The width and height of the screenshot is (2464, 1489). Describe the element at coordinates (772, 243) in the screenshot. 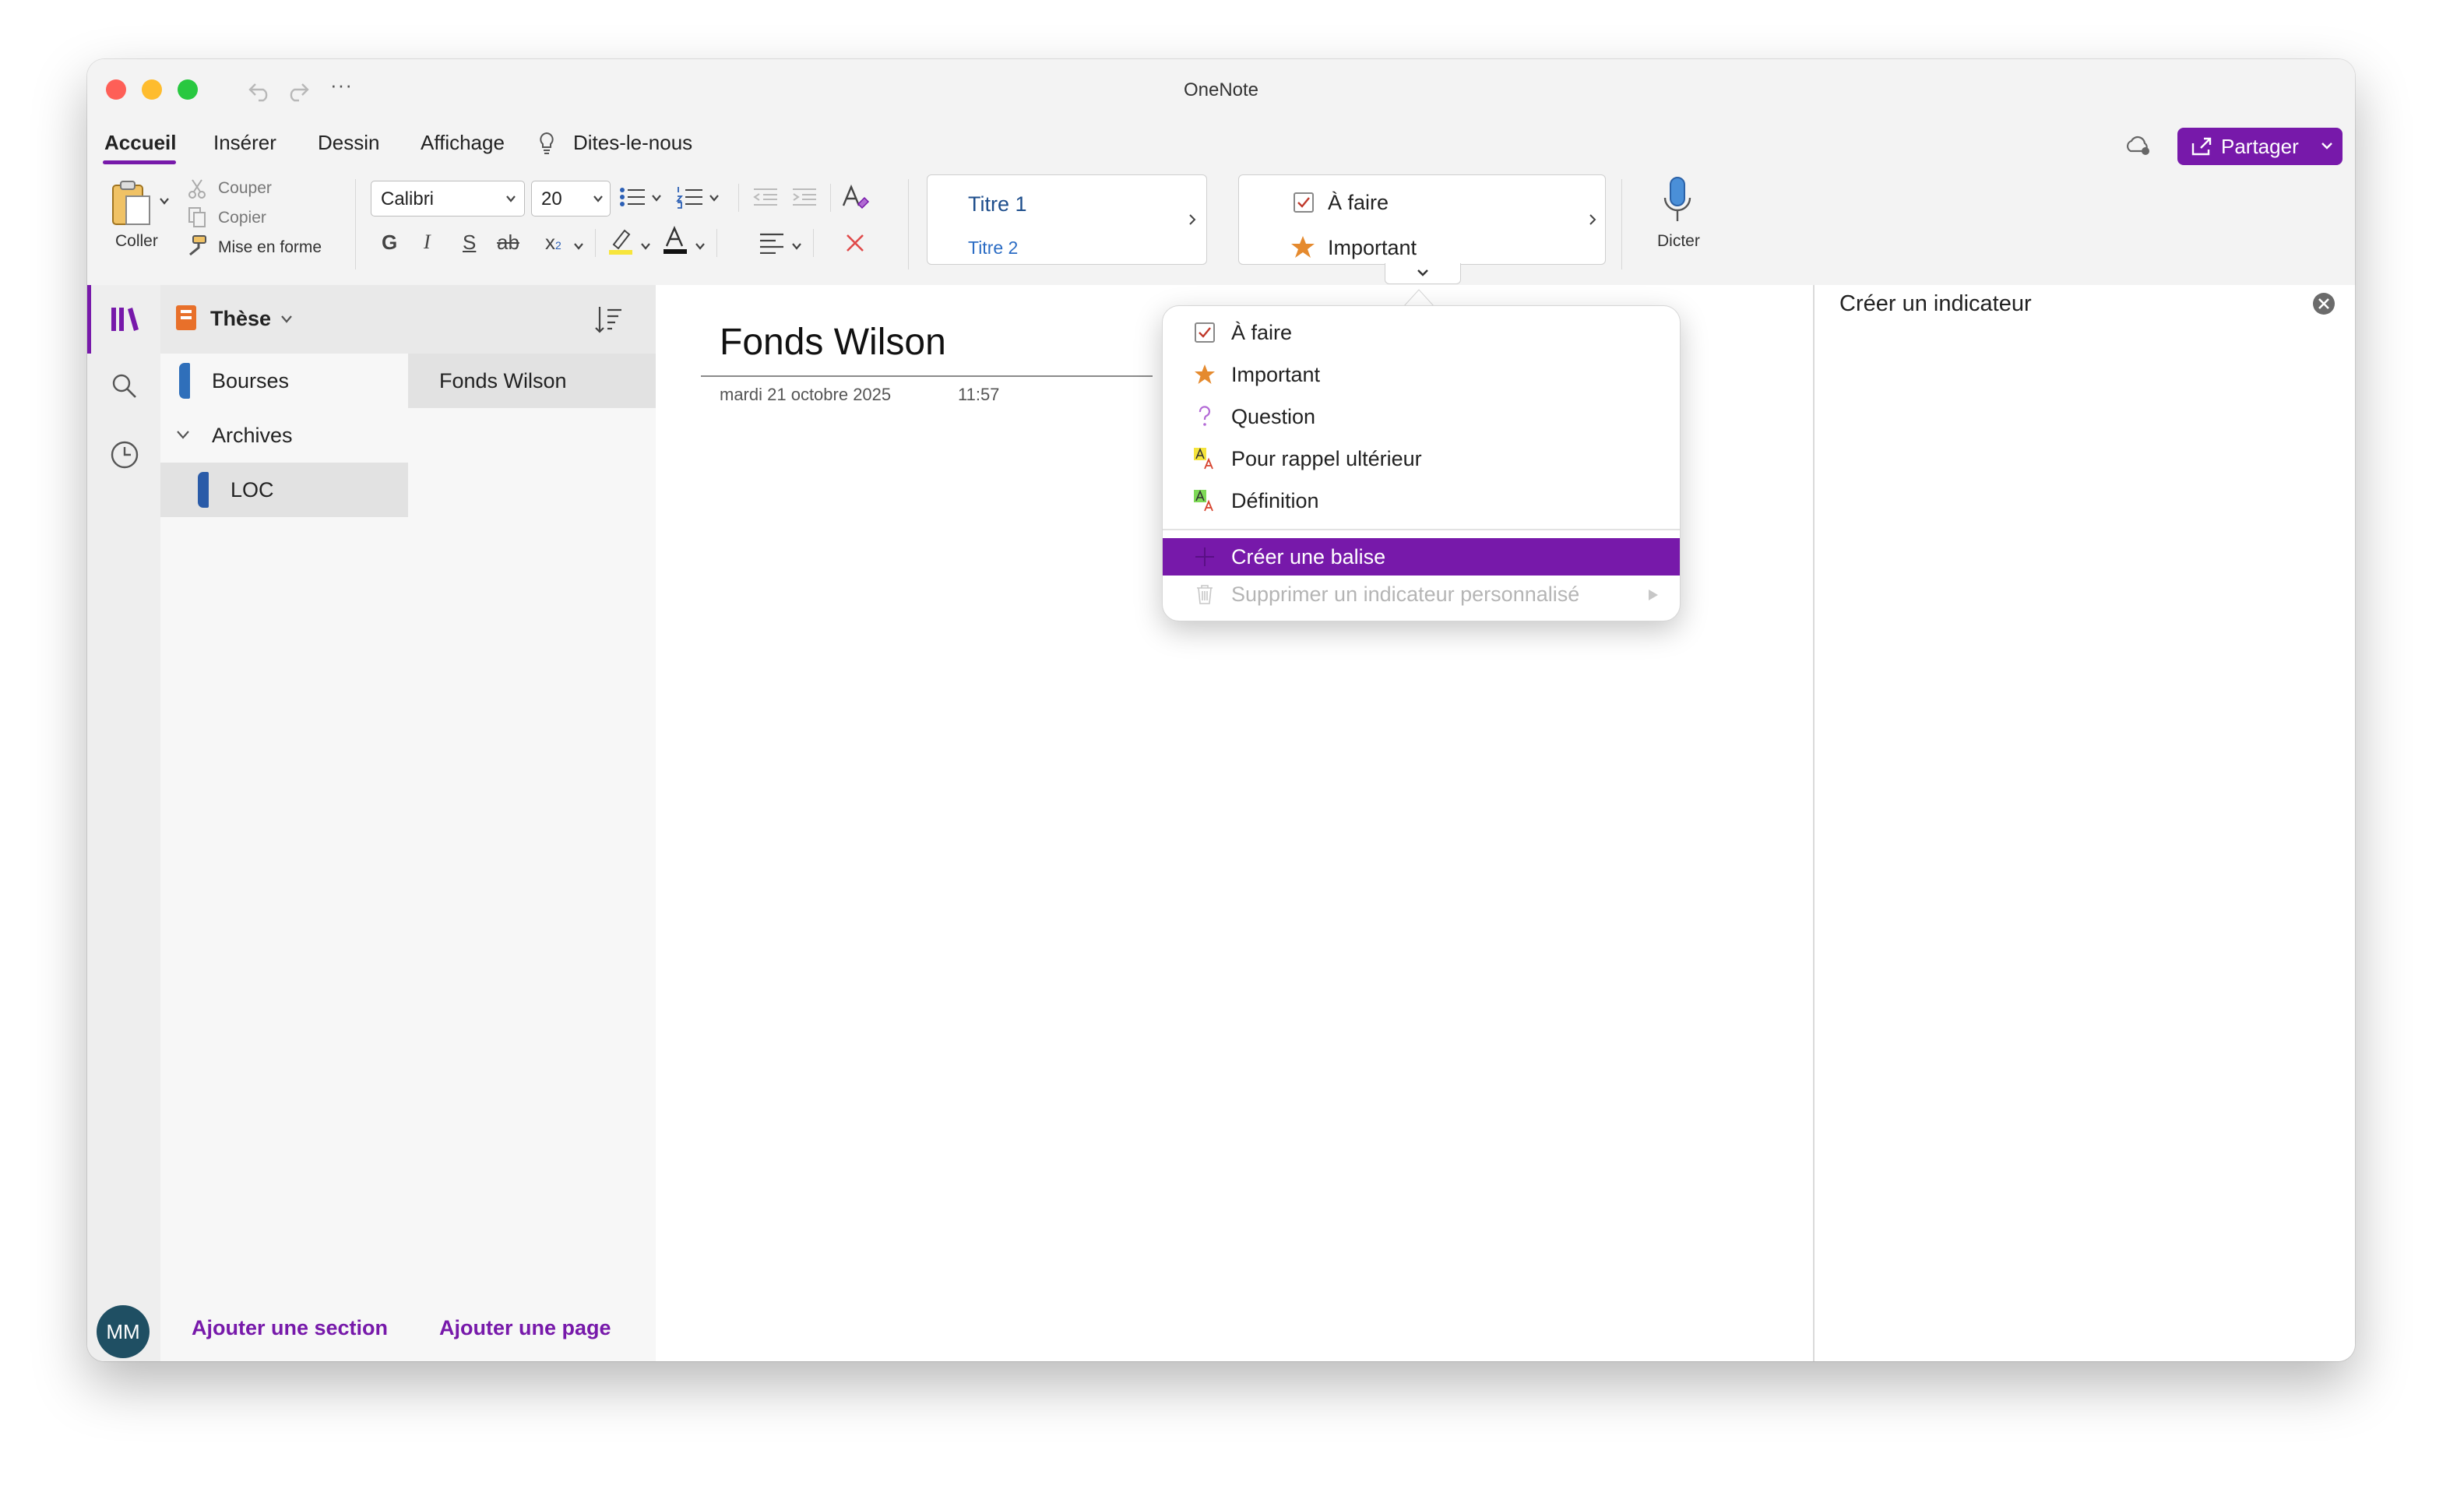

I see `align-left-icon` at that location.